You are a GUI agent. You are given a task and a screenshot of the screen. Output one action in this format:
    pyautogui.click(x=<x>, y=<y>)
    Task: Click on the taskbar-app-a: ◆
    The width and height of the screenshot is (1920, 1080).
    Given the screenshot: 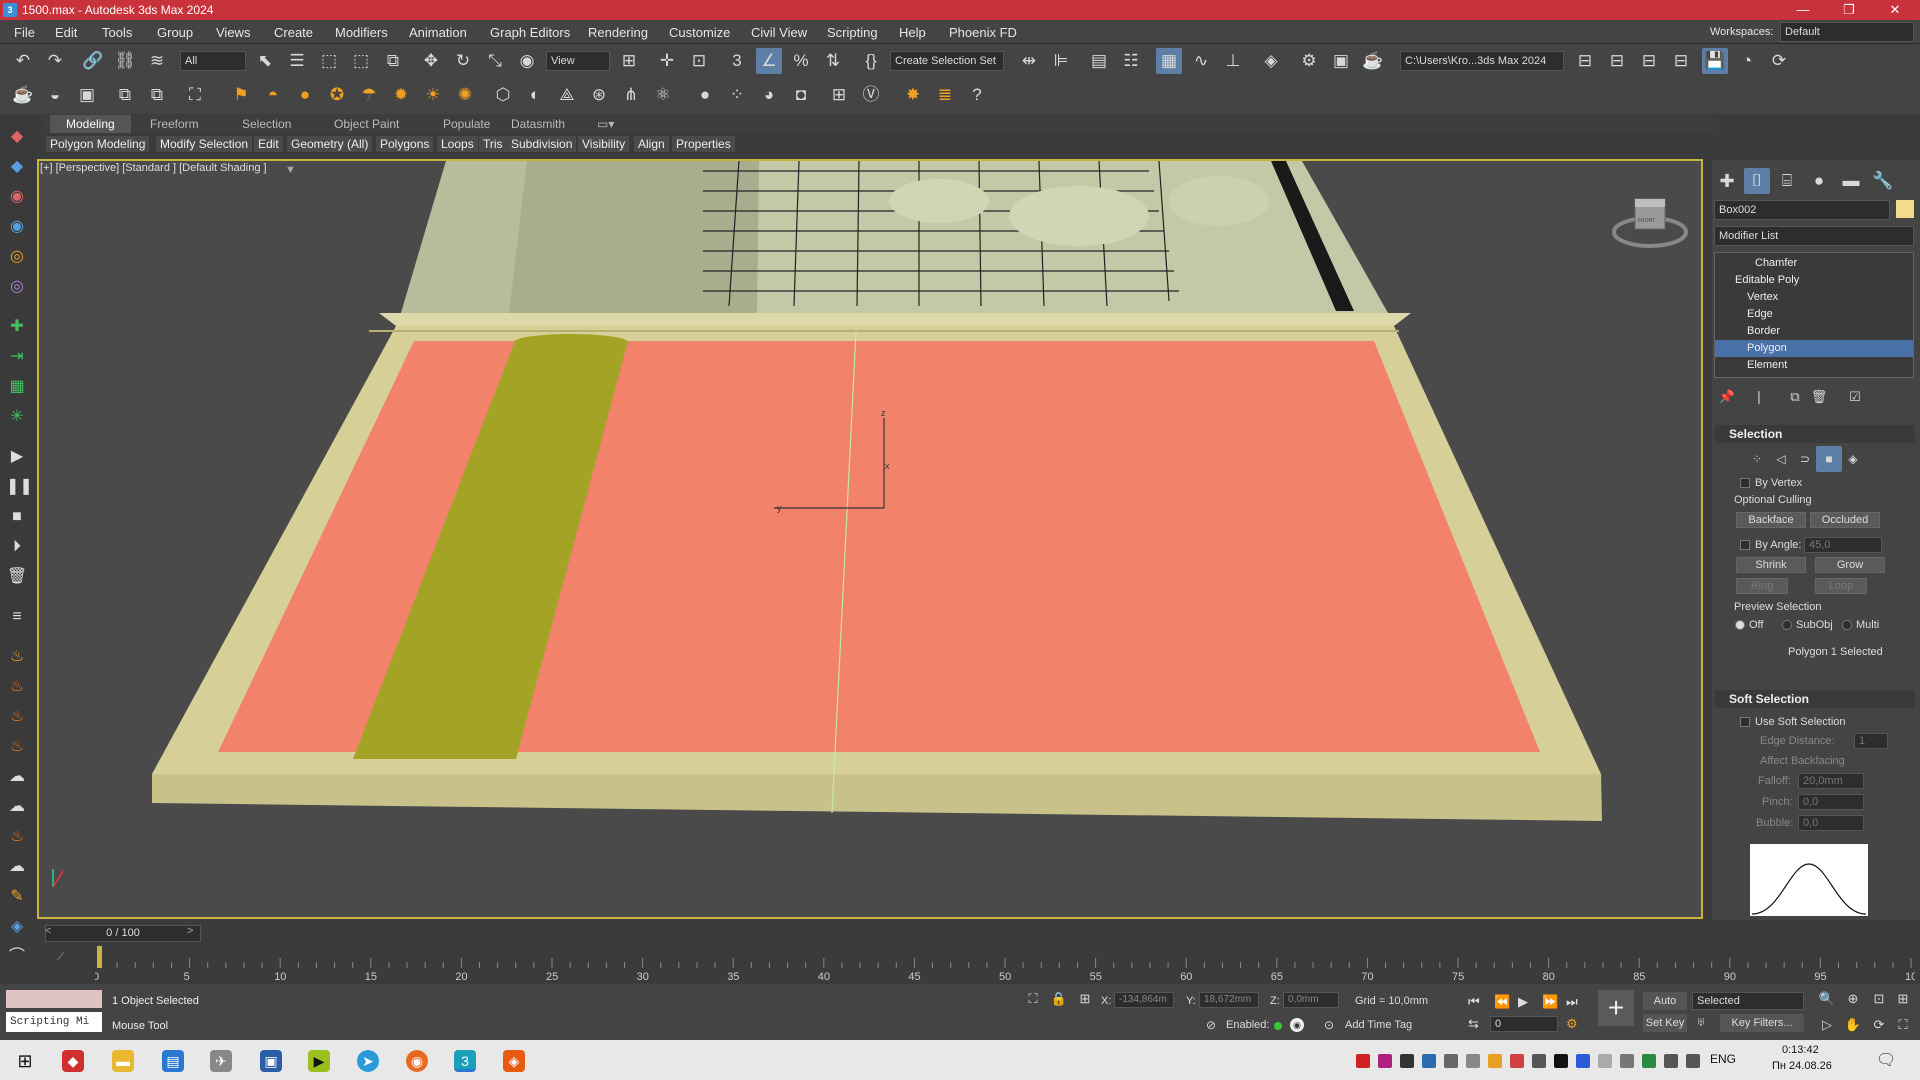 What is the action you would take?
    pyautogui.click(x=73, y=1061)
    